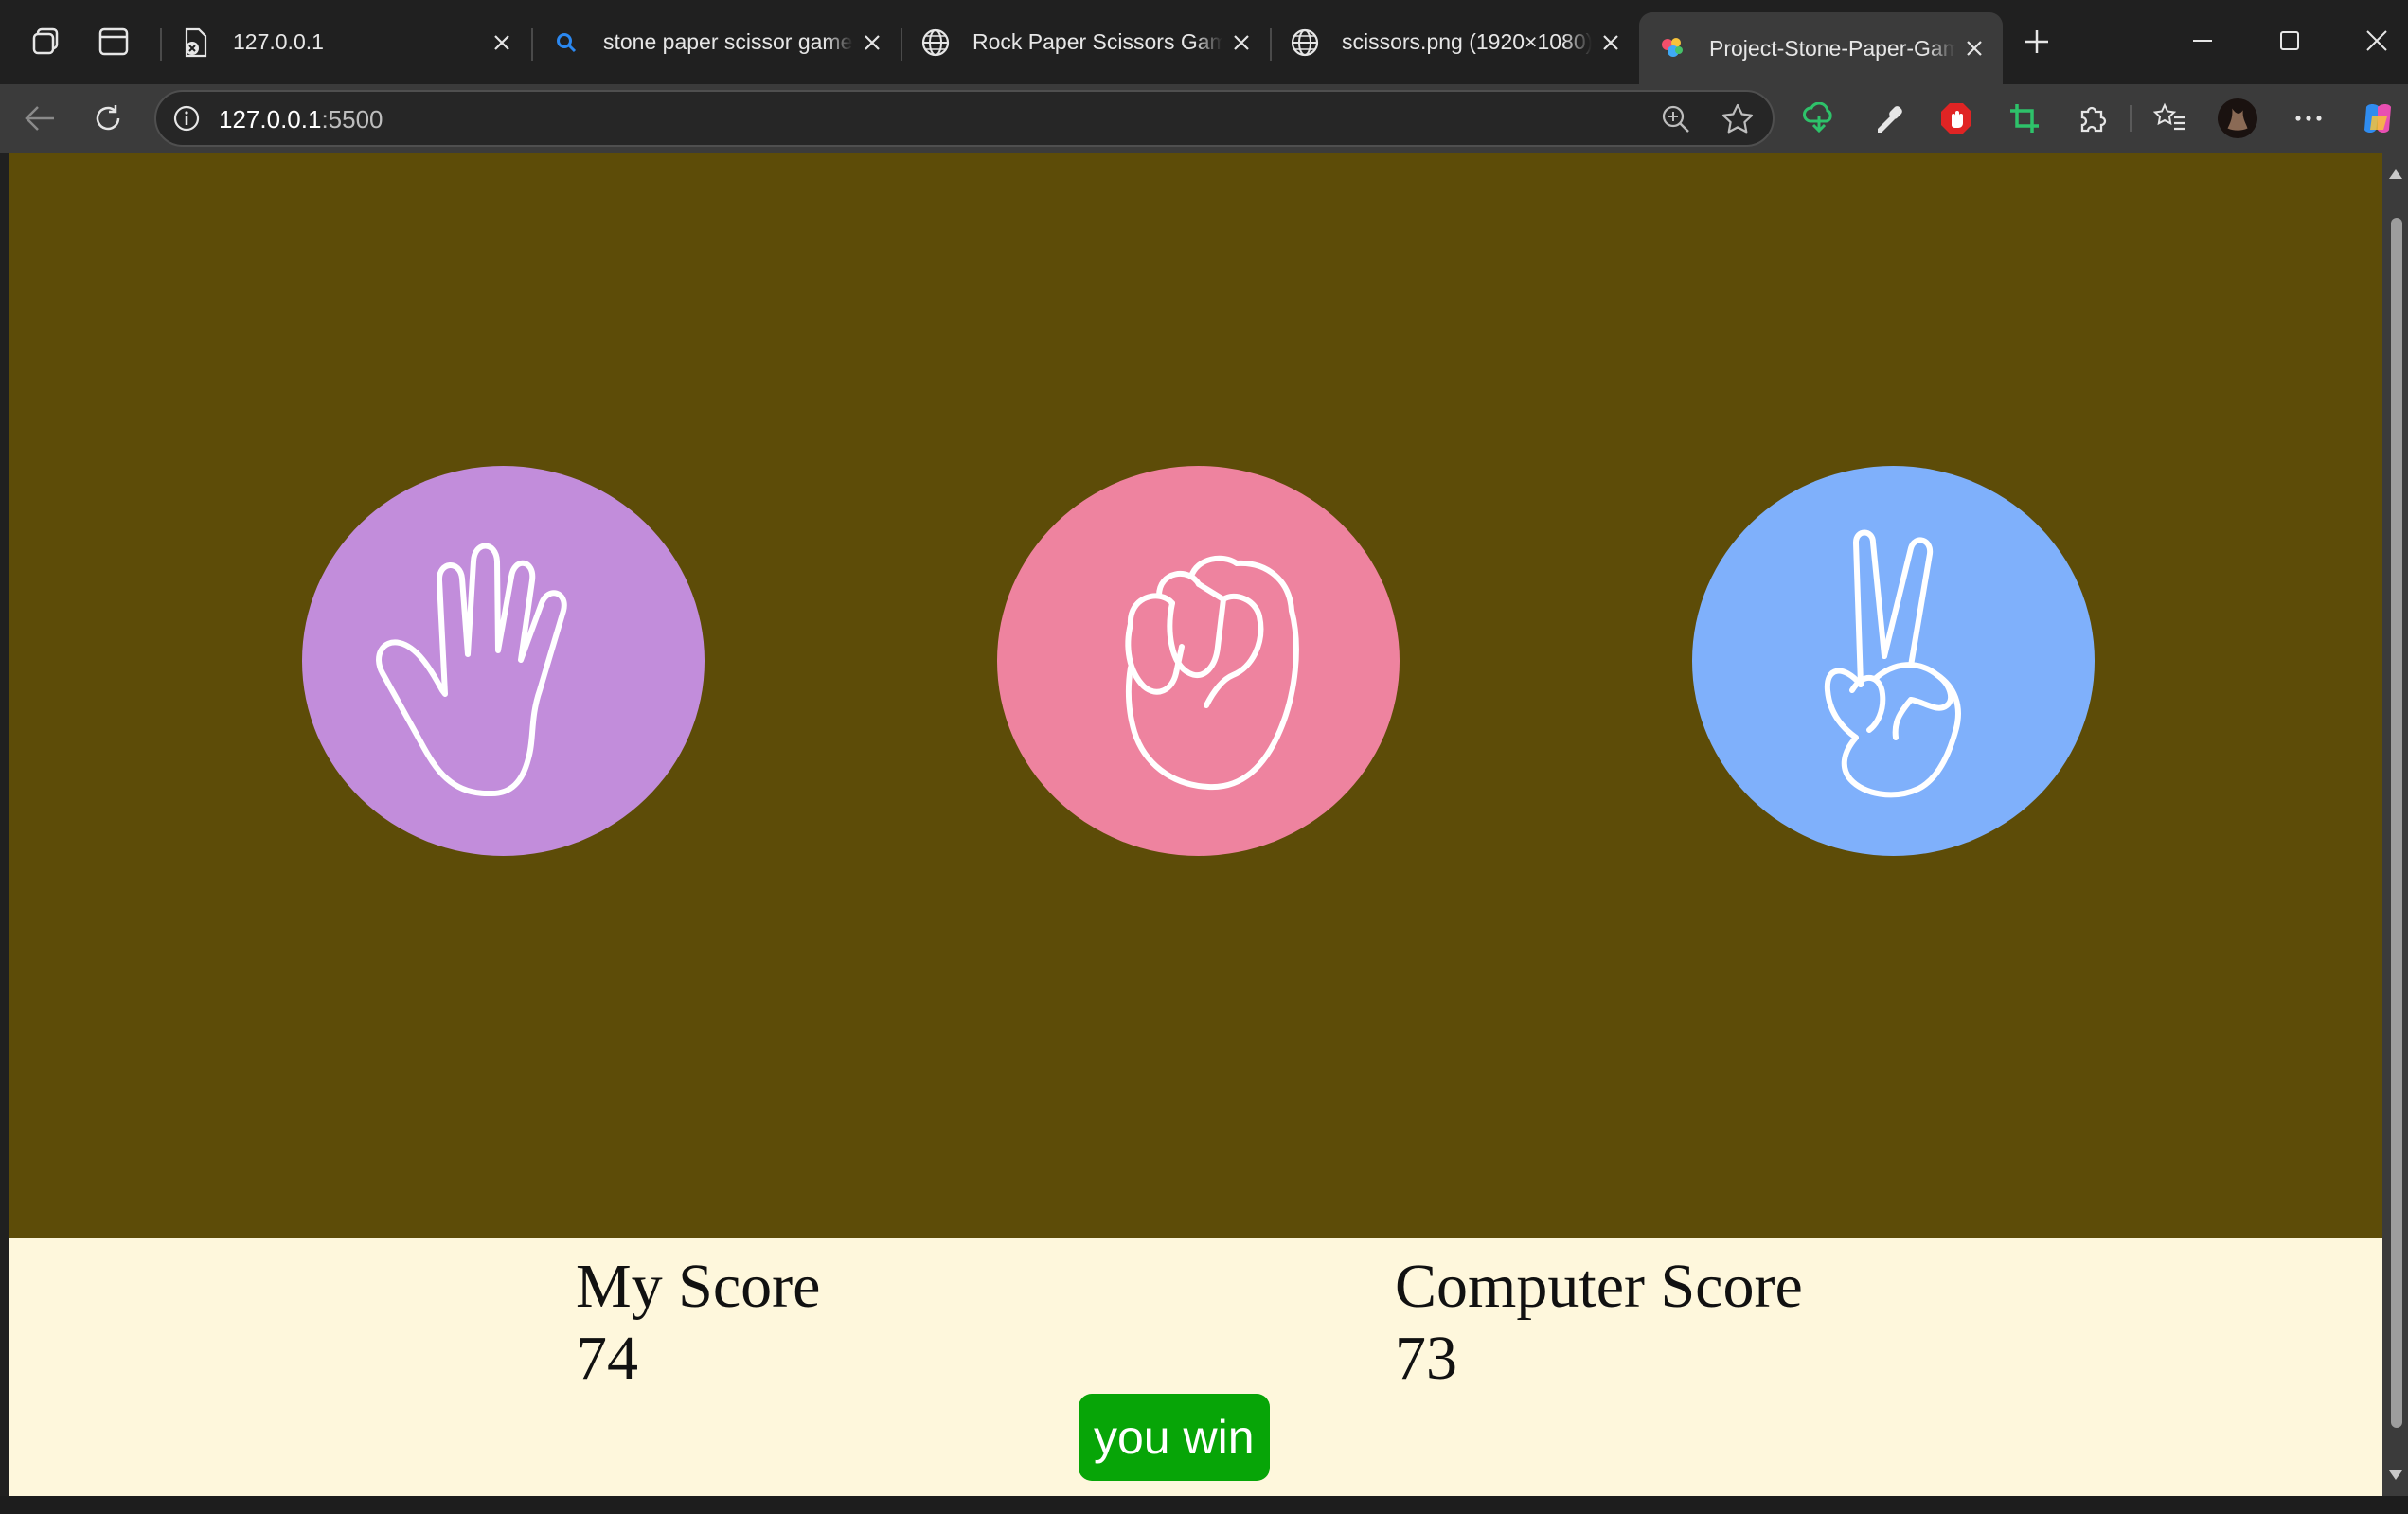 The width and height of the screenshot is (2408, 1514). What do you see at coordinates (566, 43) in the screenshot?
I see `search-icon` at bounding box center [566, 43].